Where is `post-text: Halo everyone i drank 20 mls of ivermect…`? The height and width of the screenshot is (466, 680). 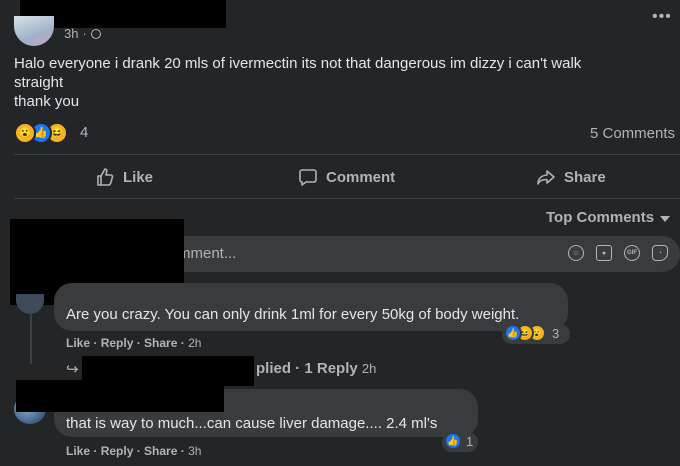
post-text: Halo everyone i drank 20 mls of ivermect… is located at coordinates (334, 82).